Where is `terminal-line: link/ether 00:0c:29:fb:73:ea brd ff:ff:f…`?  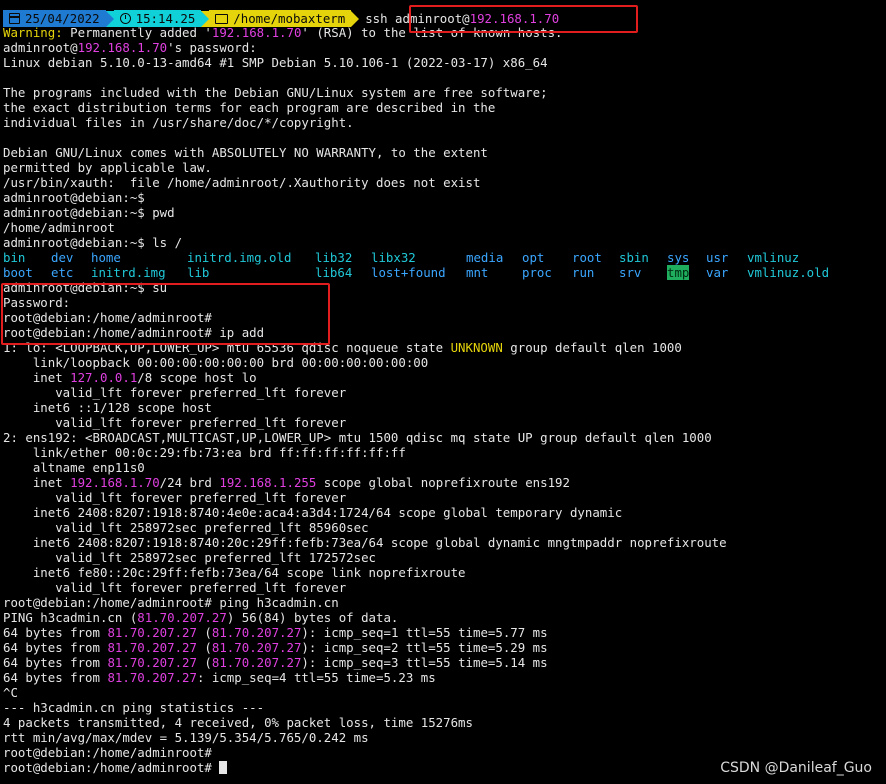
terminal-line: link/ether 00:0c:29:fb:73:ea brd ff:ff:f… is located at coordinates (204, 452).